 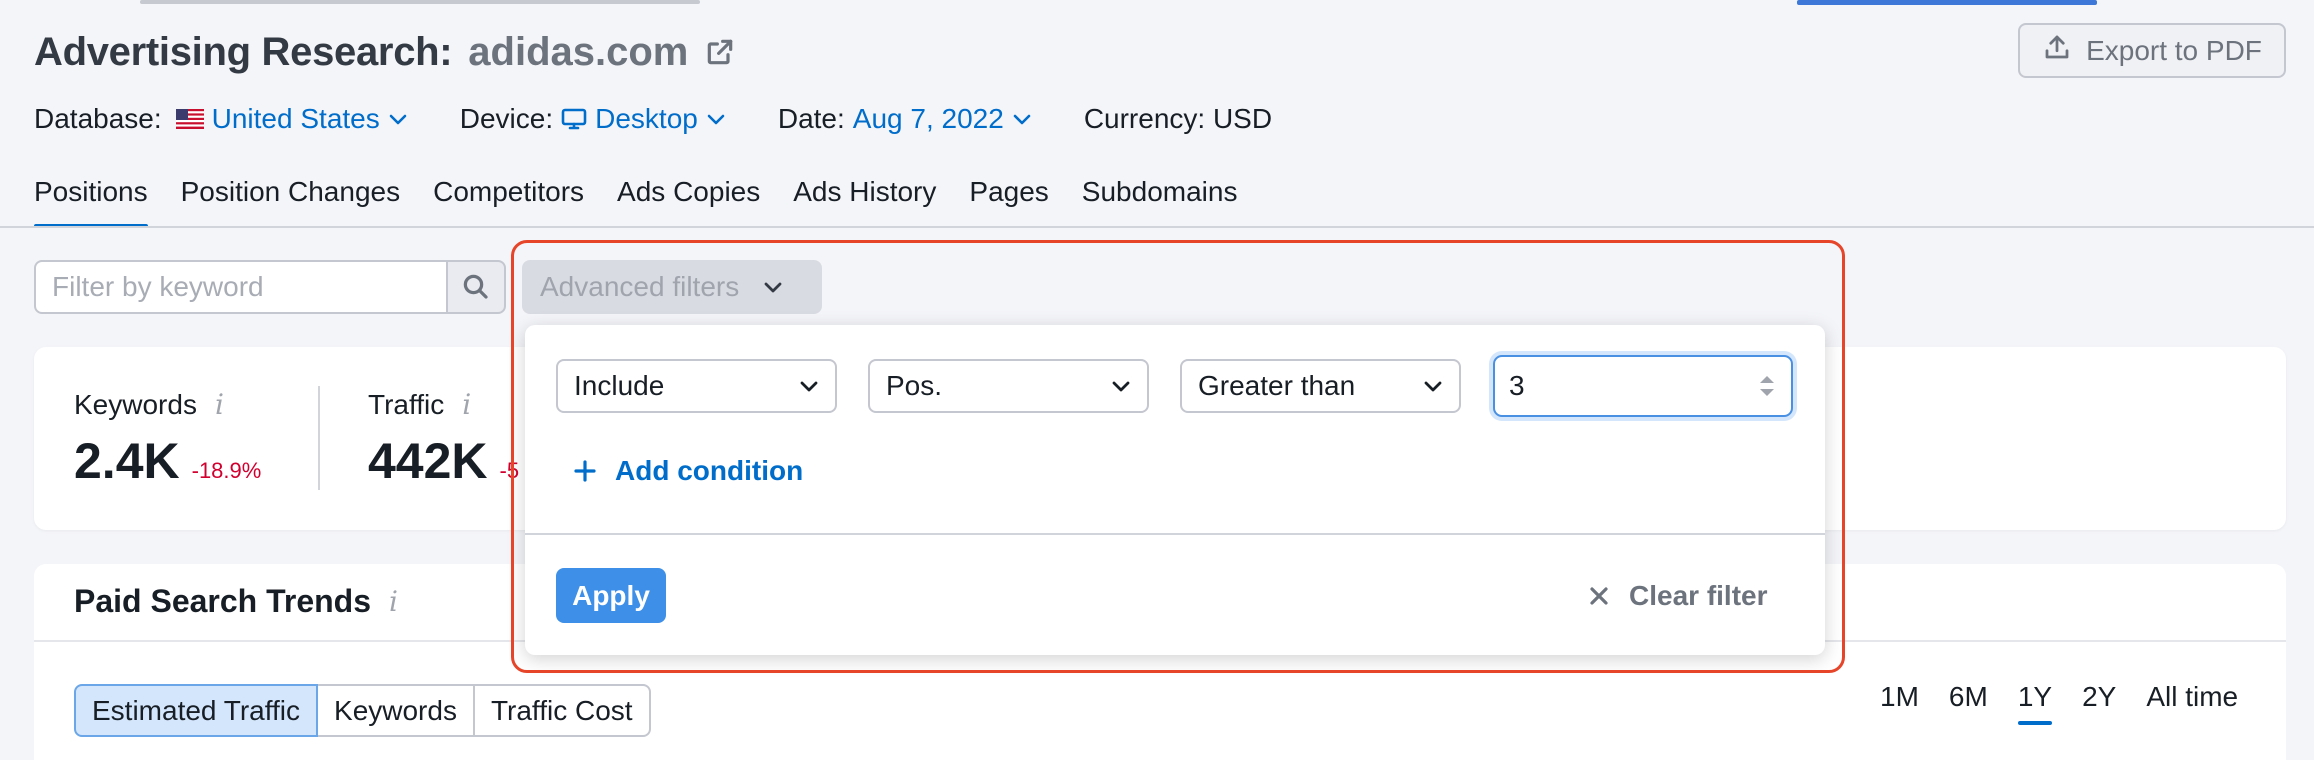 I want to click on period-all-time: All time, so click(x=2192, y=703).